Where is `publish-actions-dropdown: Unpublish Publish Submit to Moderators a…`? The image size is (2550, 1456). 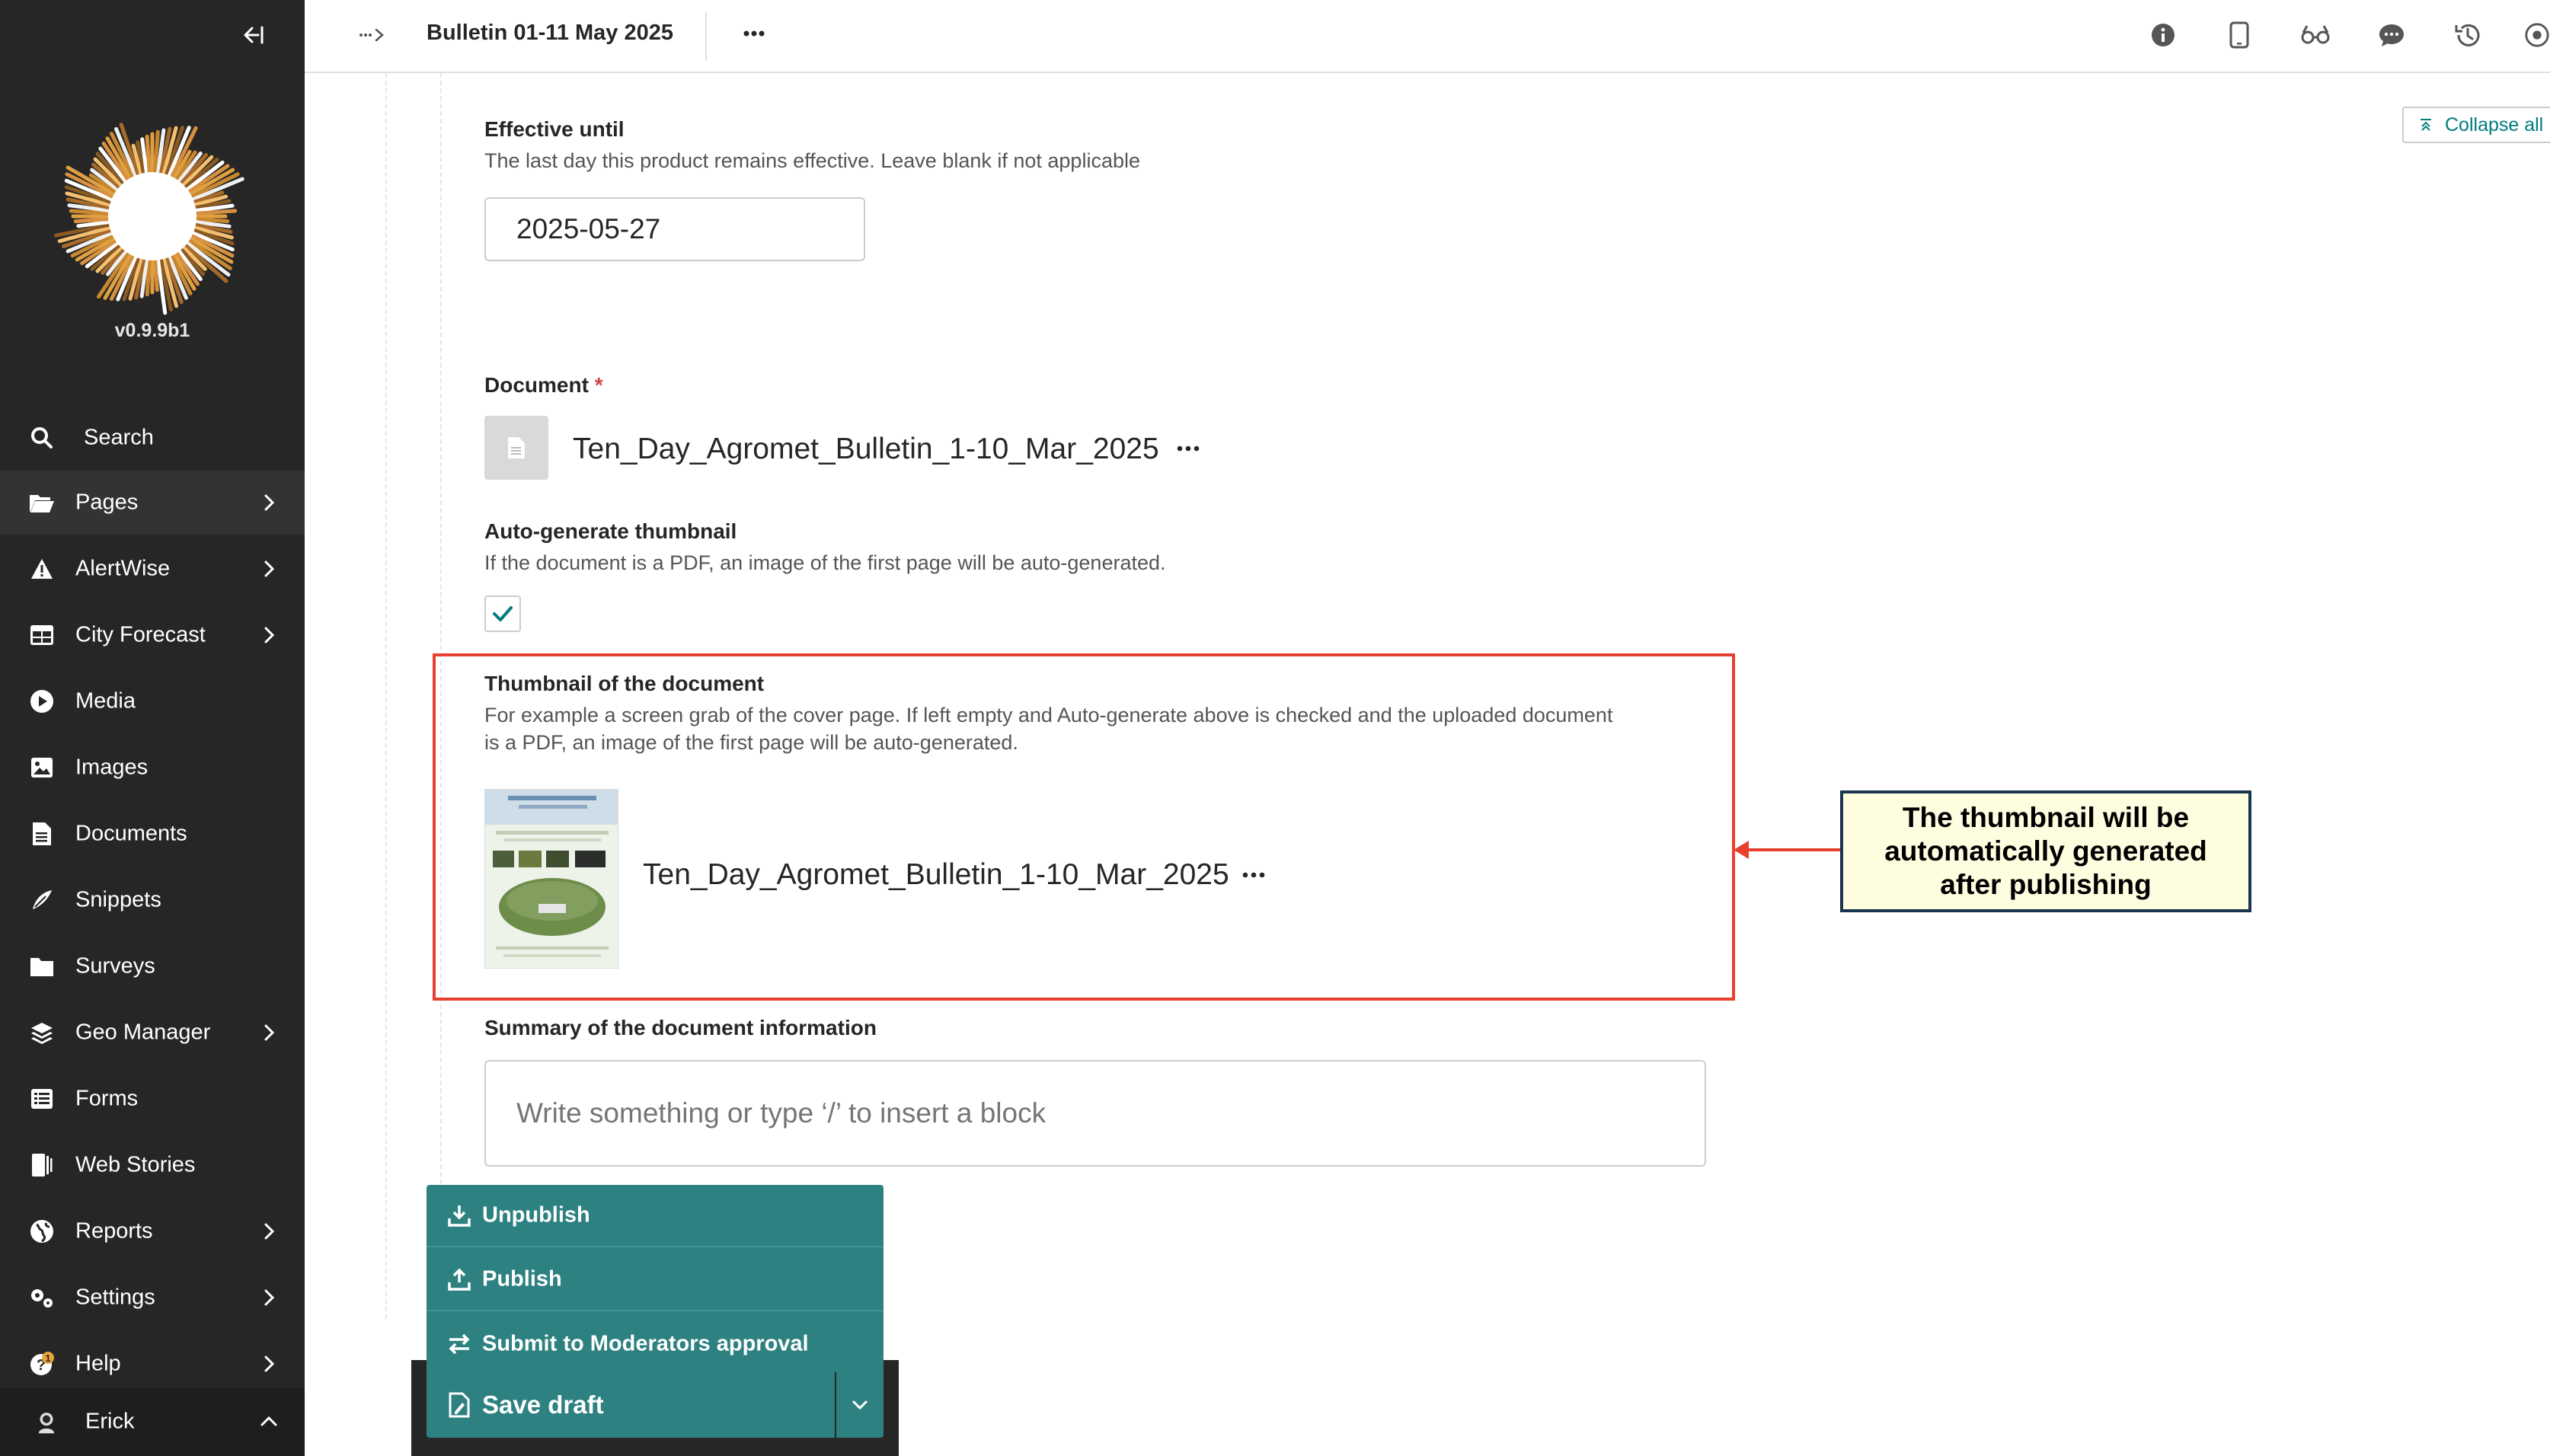
publish-actions-dropdown: Unpublish Publish Submit to Moderators a… is located at coordinates (655, 1278).